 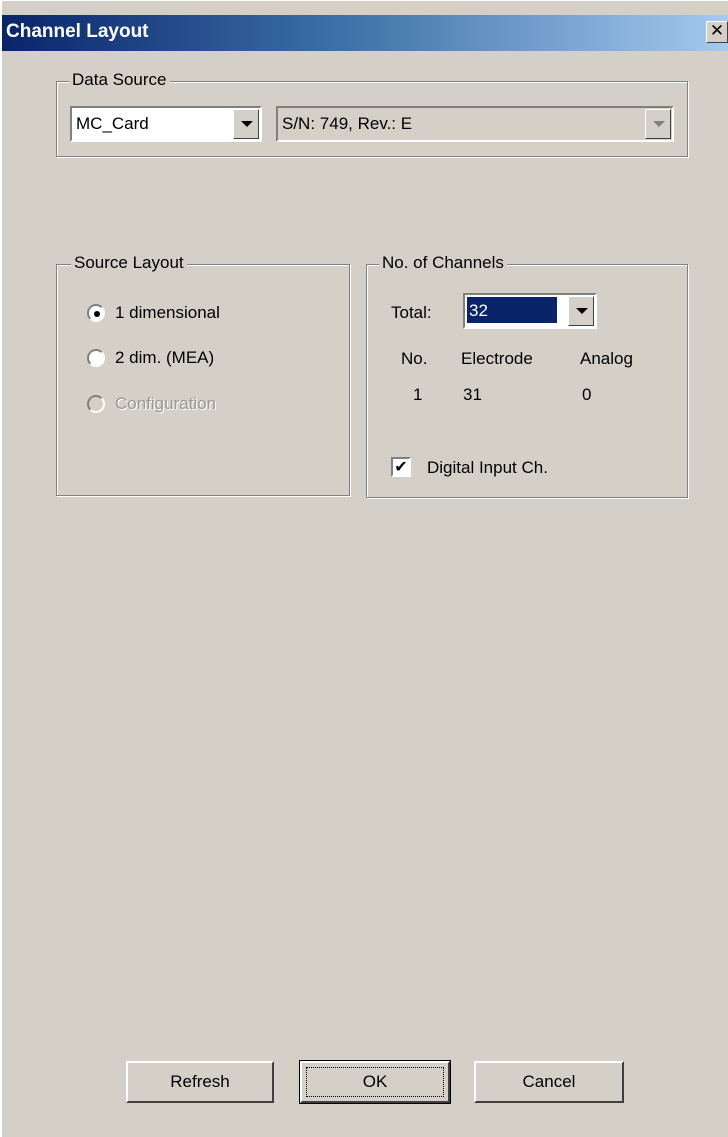 What do you see at coordinates (475, 124) in the screenshot?
I see `device-select: S/N: 749, Rev.: E` at bounding box center [475, 124].